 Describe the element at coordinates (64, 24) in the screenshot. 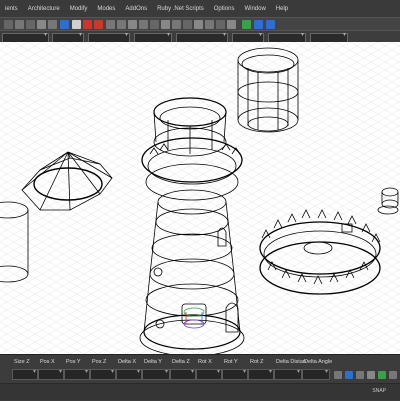

I see `select-tool-icon` at that location.